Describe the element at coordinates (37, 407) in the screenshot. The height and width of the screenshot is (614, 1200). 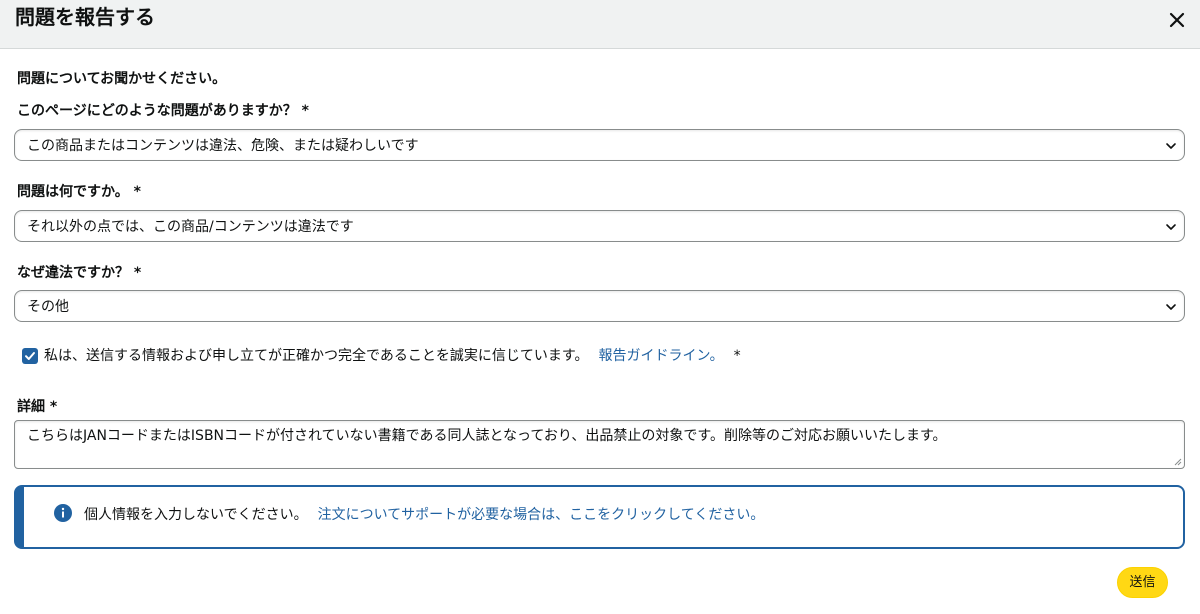
I see `details-label: 詳細 *` at that location.